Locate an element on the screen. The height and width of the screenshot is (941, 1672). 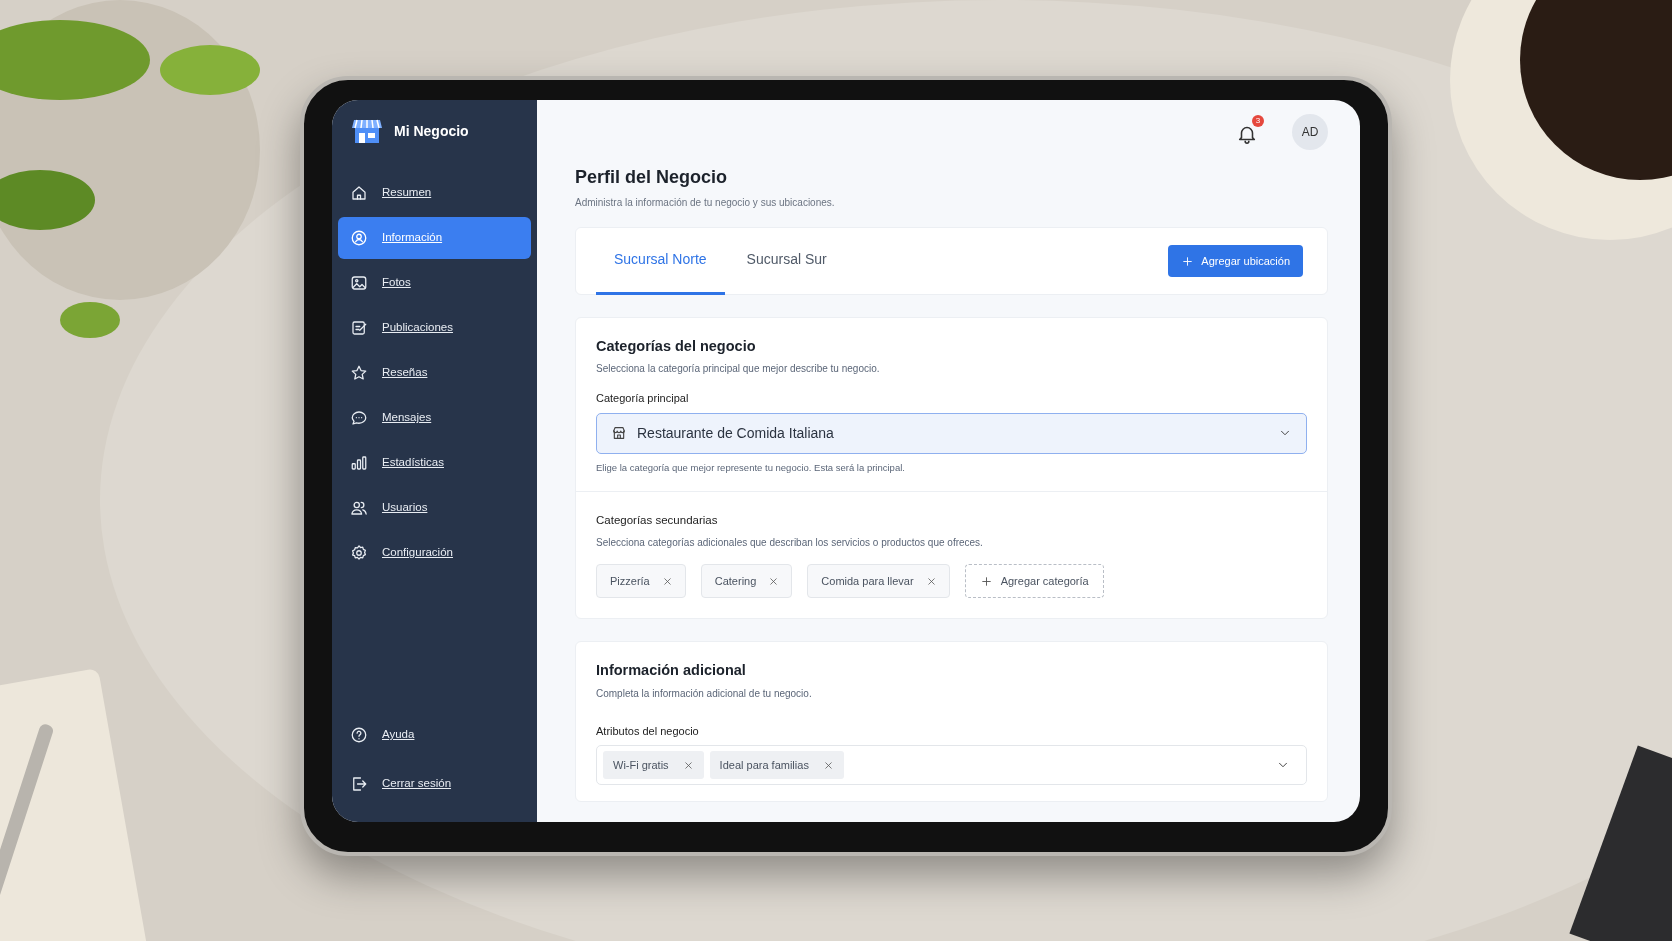
sidebar-item: Resumen is located at coordinates (434, 193).